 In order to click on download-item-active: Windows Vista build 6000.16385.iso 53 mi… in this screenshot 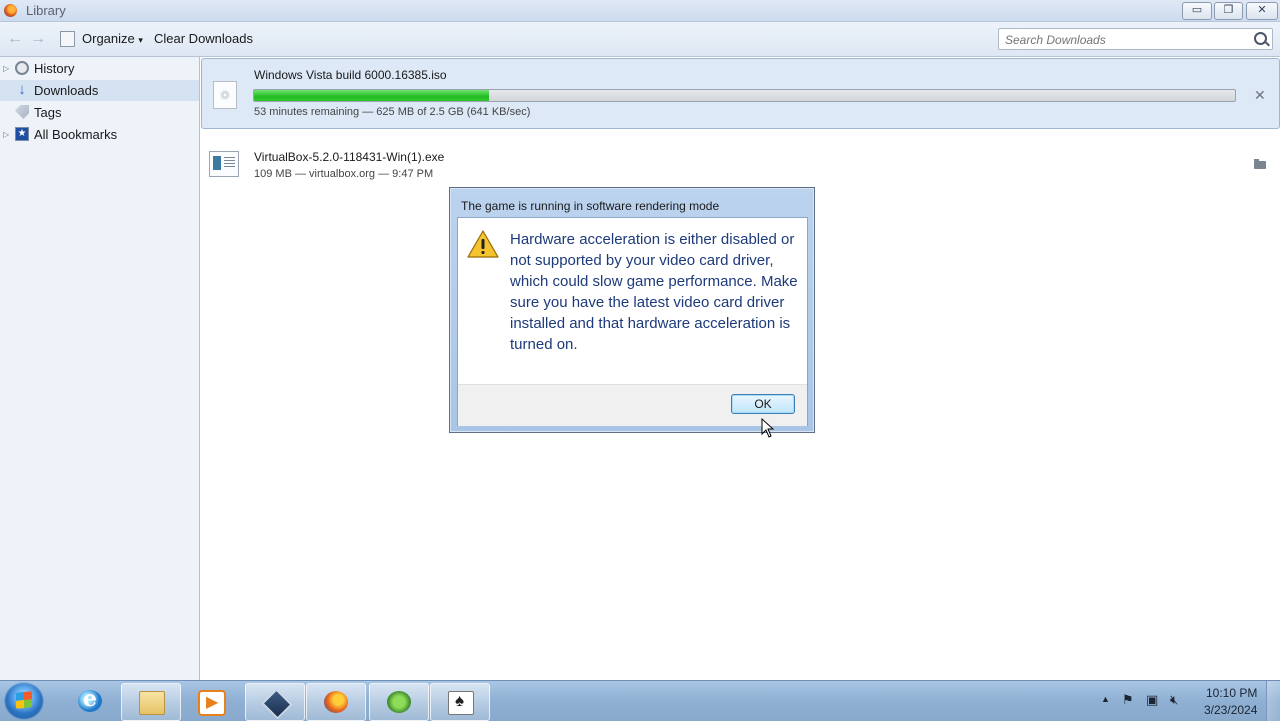, I will do `click(740, 93)`.